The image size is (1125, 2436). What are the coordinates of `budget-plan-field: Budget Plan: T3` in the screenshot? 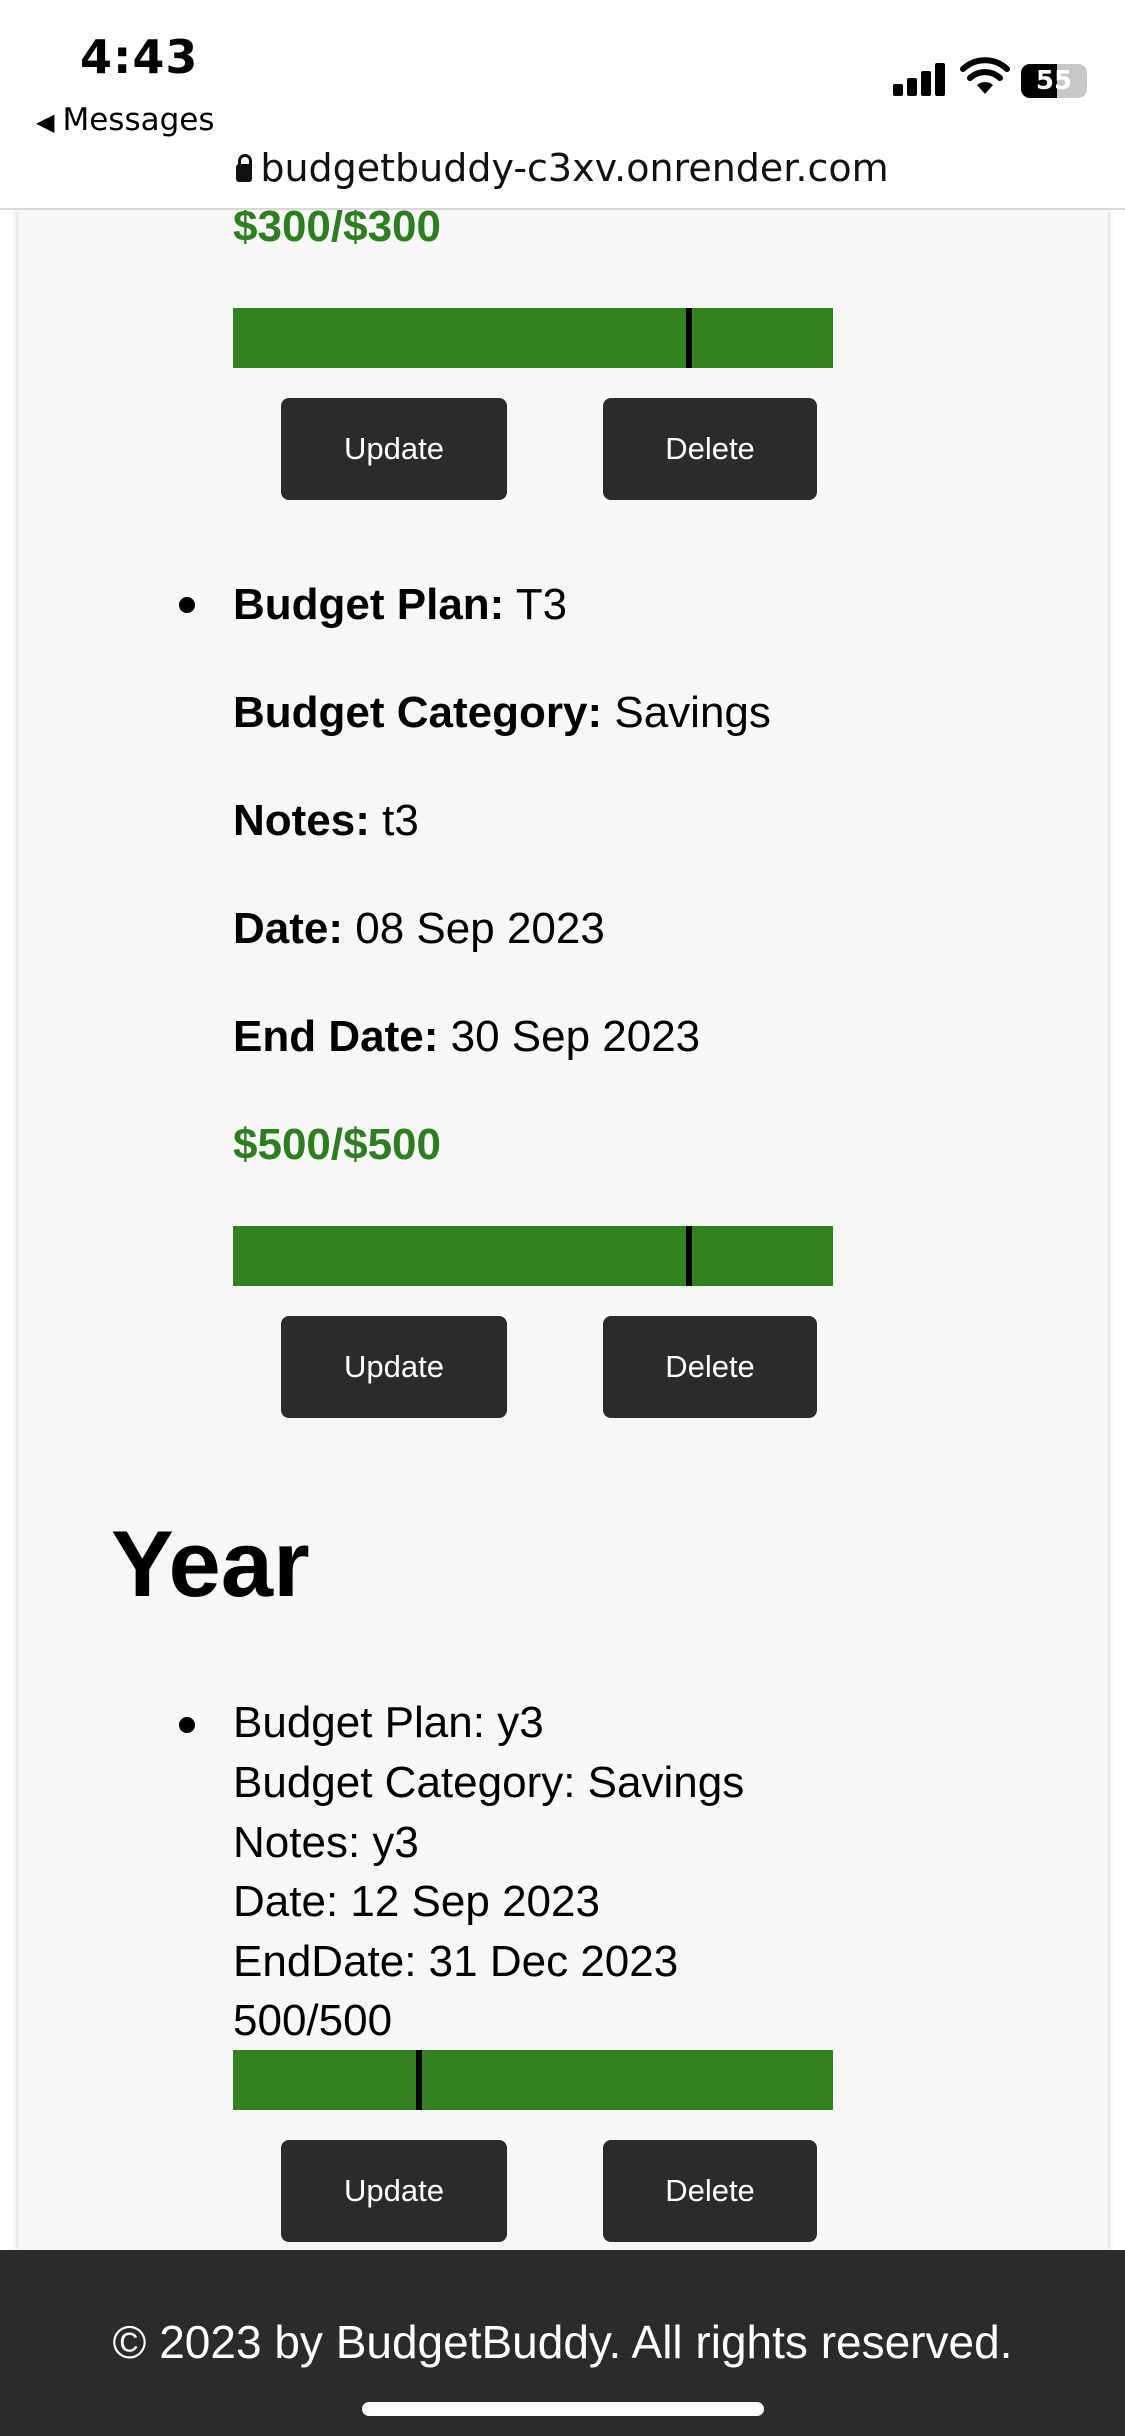 It's located at (400, 604).